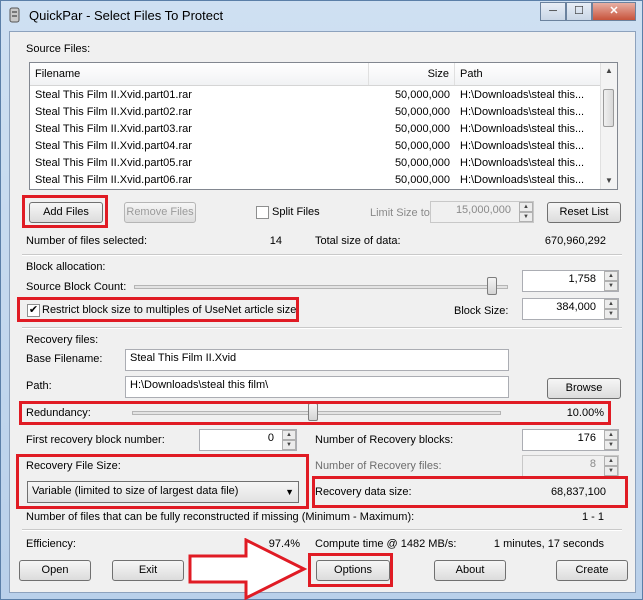 This screenshot has width=643, height=600. Describe the element at coordinates (412, 74) in the screenshot. I see `column-header-size: Size` at that location.